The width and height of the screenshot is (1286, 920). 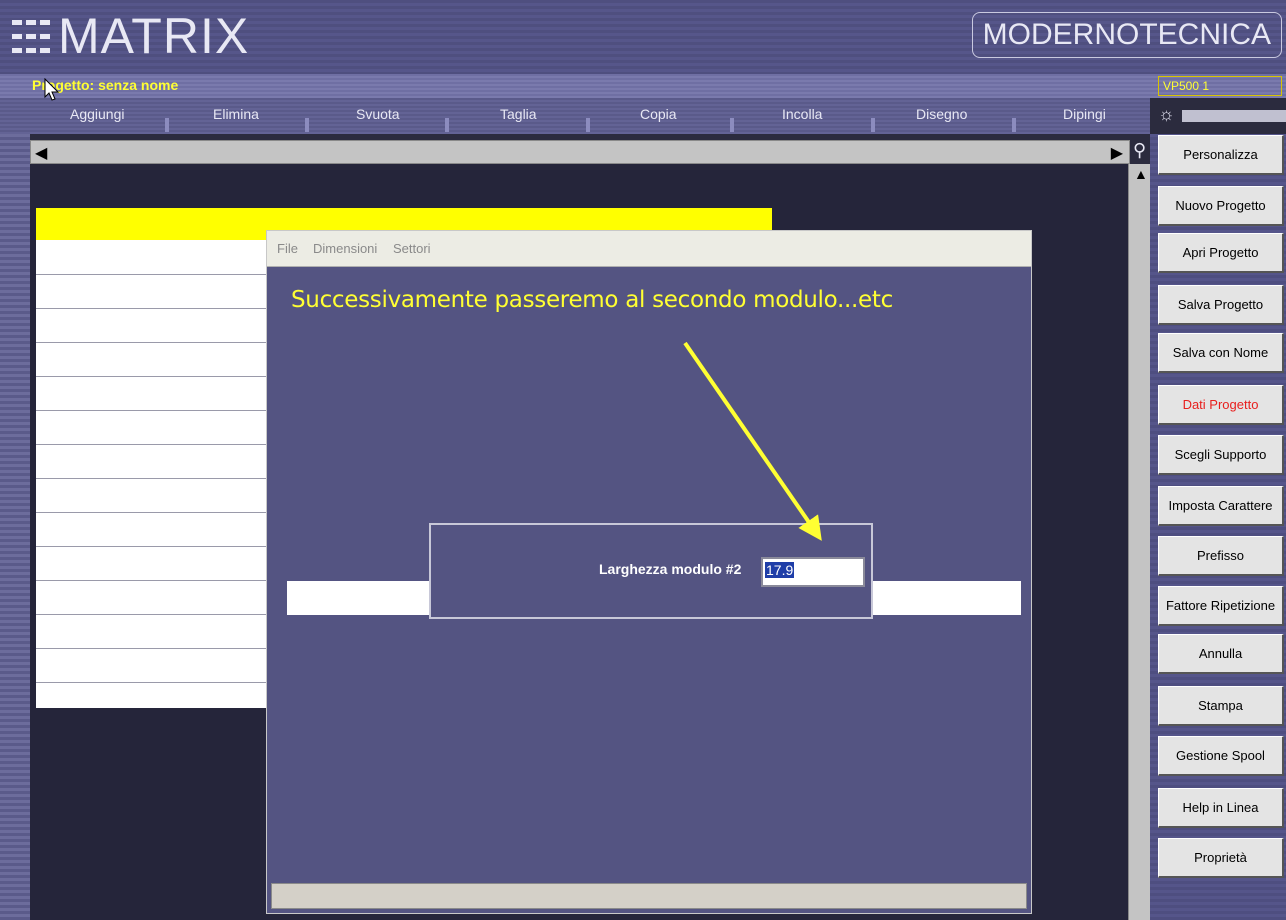 What do you see at coordinates (643, 86) in the screenshot?
I see `project-bar: Progetto: senza nome VP500 1` at bounding box center [643, 86].